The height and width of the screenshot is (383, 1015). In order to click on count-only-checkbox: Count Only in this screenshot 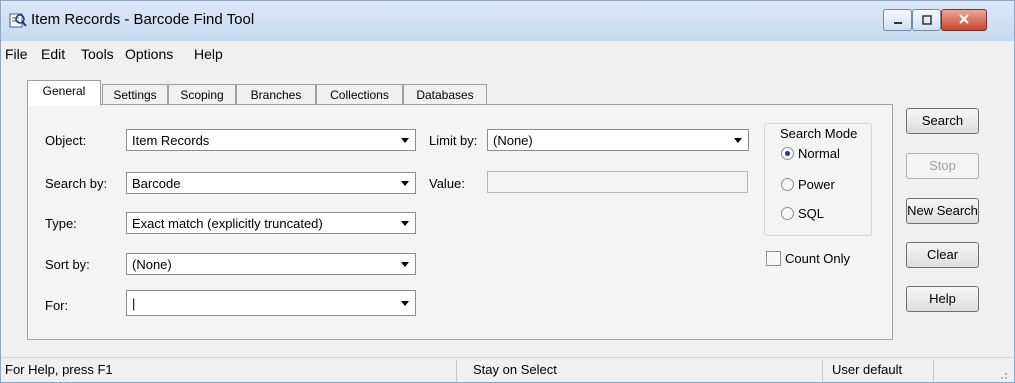, I will do `click(808, 258)`.